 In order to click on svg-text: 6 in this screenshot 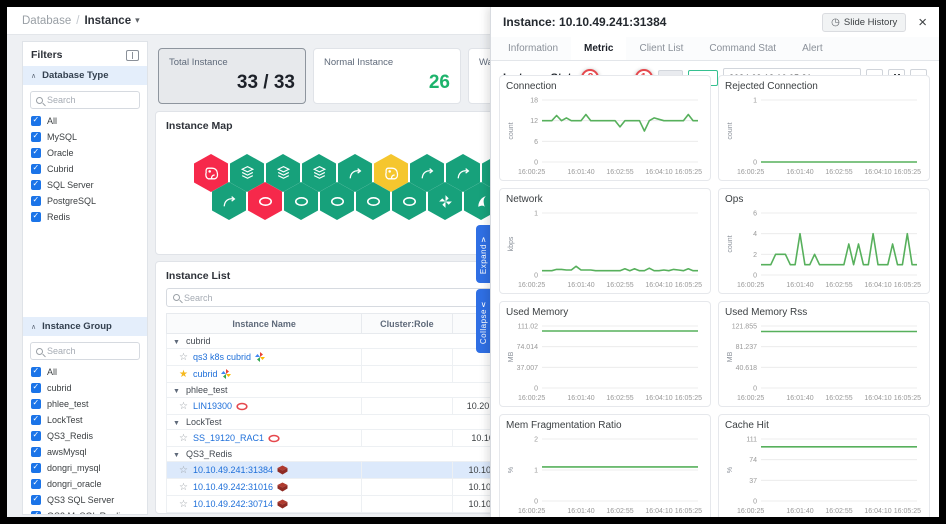, I will do `click(536, 142)`.